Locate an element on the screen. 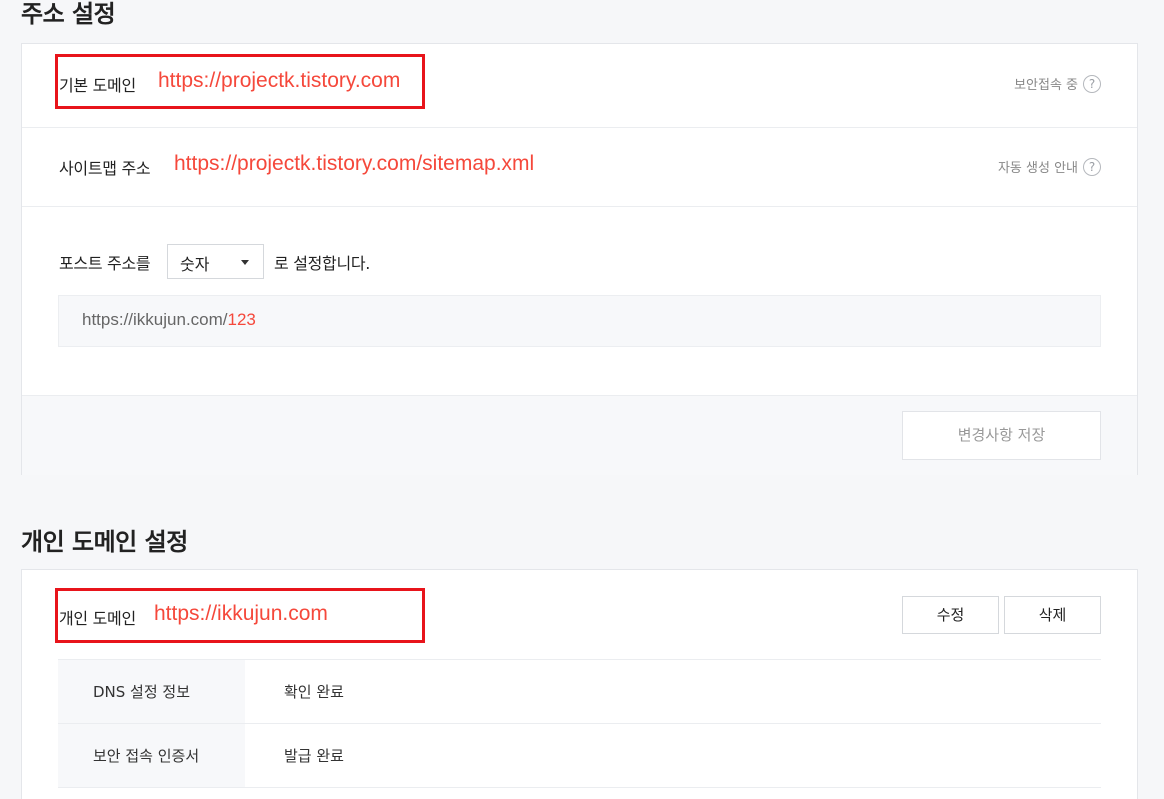  highlight-box-default-domain is located at coordinates (240, 81).